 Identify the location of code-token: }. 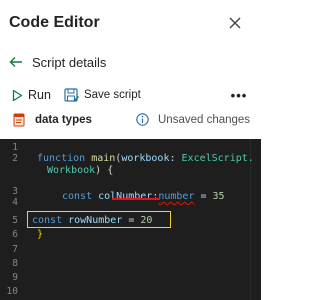
(40, 234).